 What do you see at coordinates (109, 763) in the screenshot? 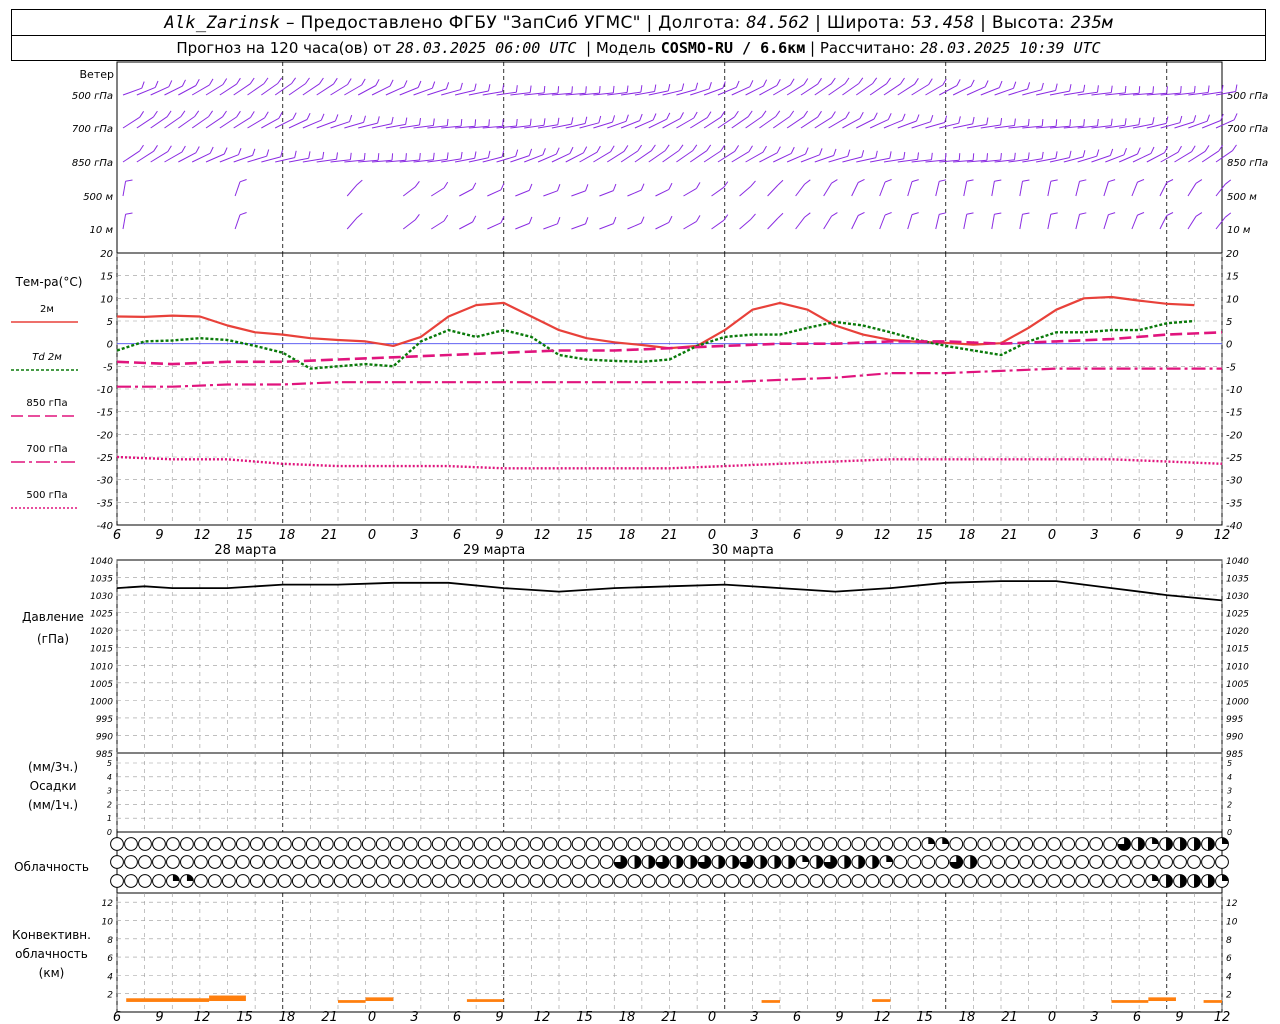
I see `precip-tick-left: 5` at bounding box center [109, 763].